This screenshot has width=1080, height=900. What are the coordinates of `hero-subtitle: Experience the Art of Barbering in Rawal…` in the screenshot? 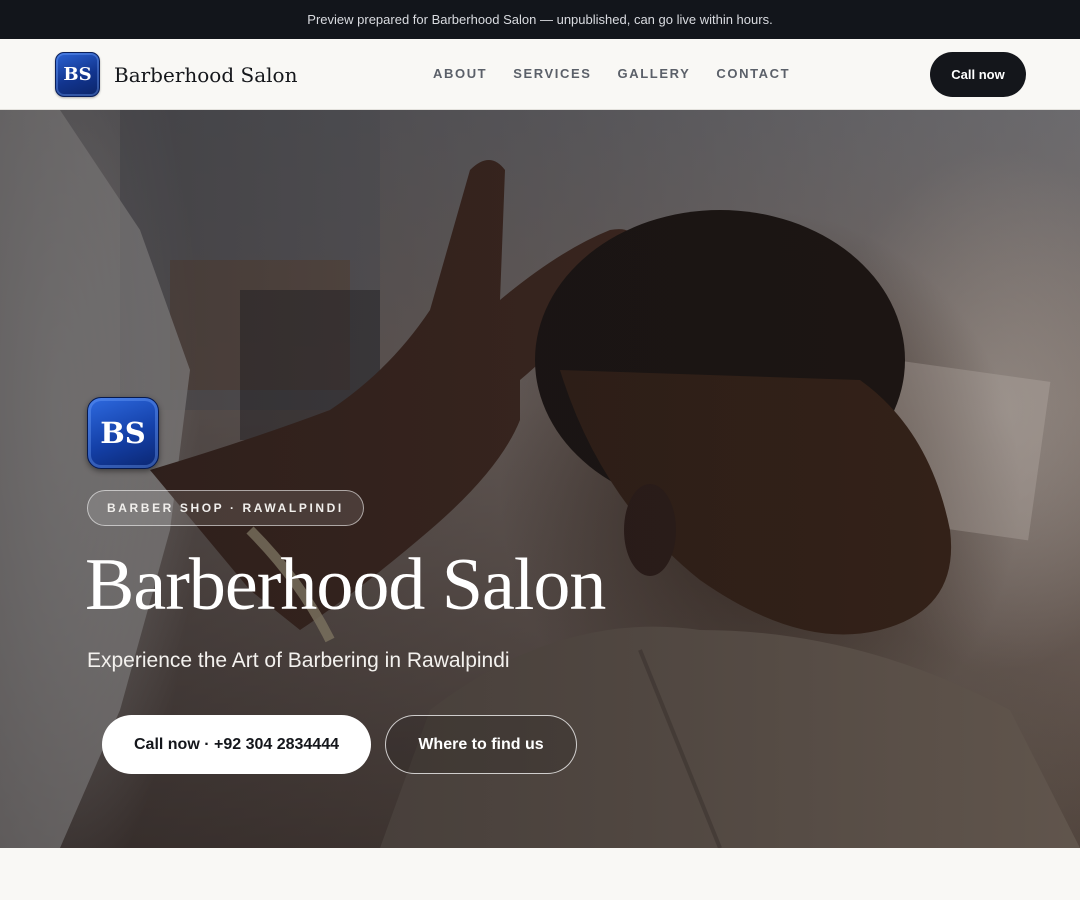 It's located at (298, 660).